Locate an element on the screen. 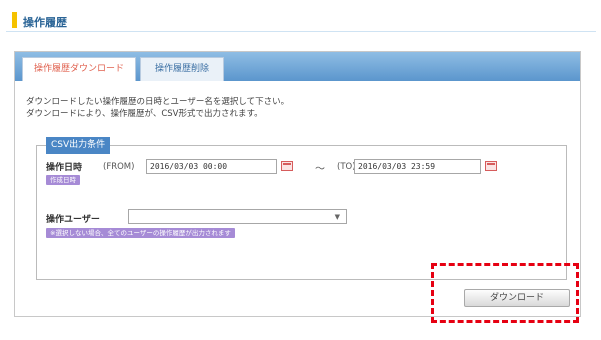  chevron-down-icon: ▼ is located at coordinates (337, 217).